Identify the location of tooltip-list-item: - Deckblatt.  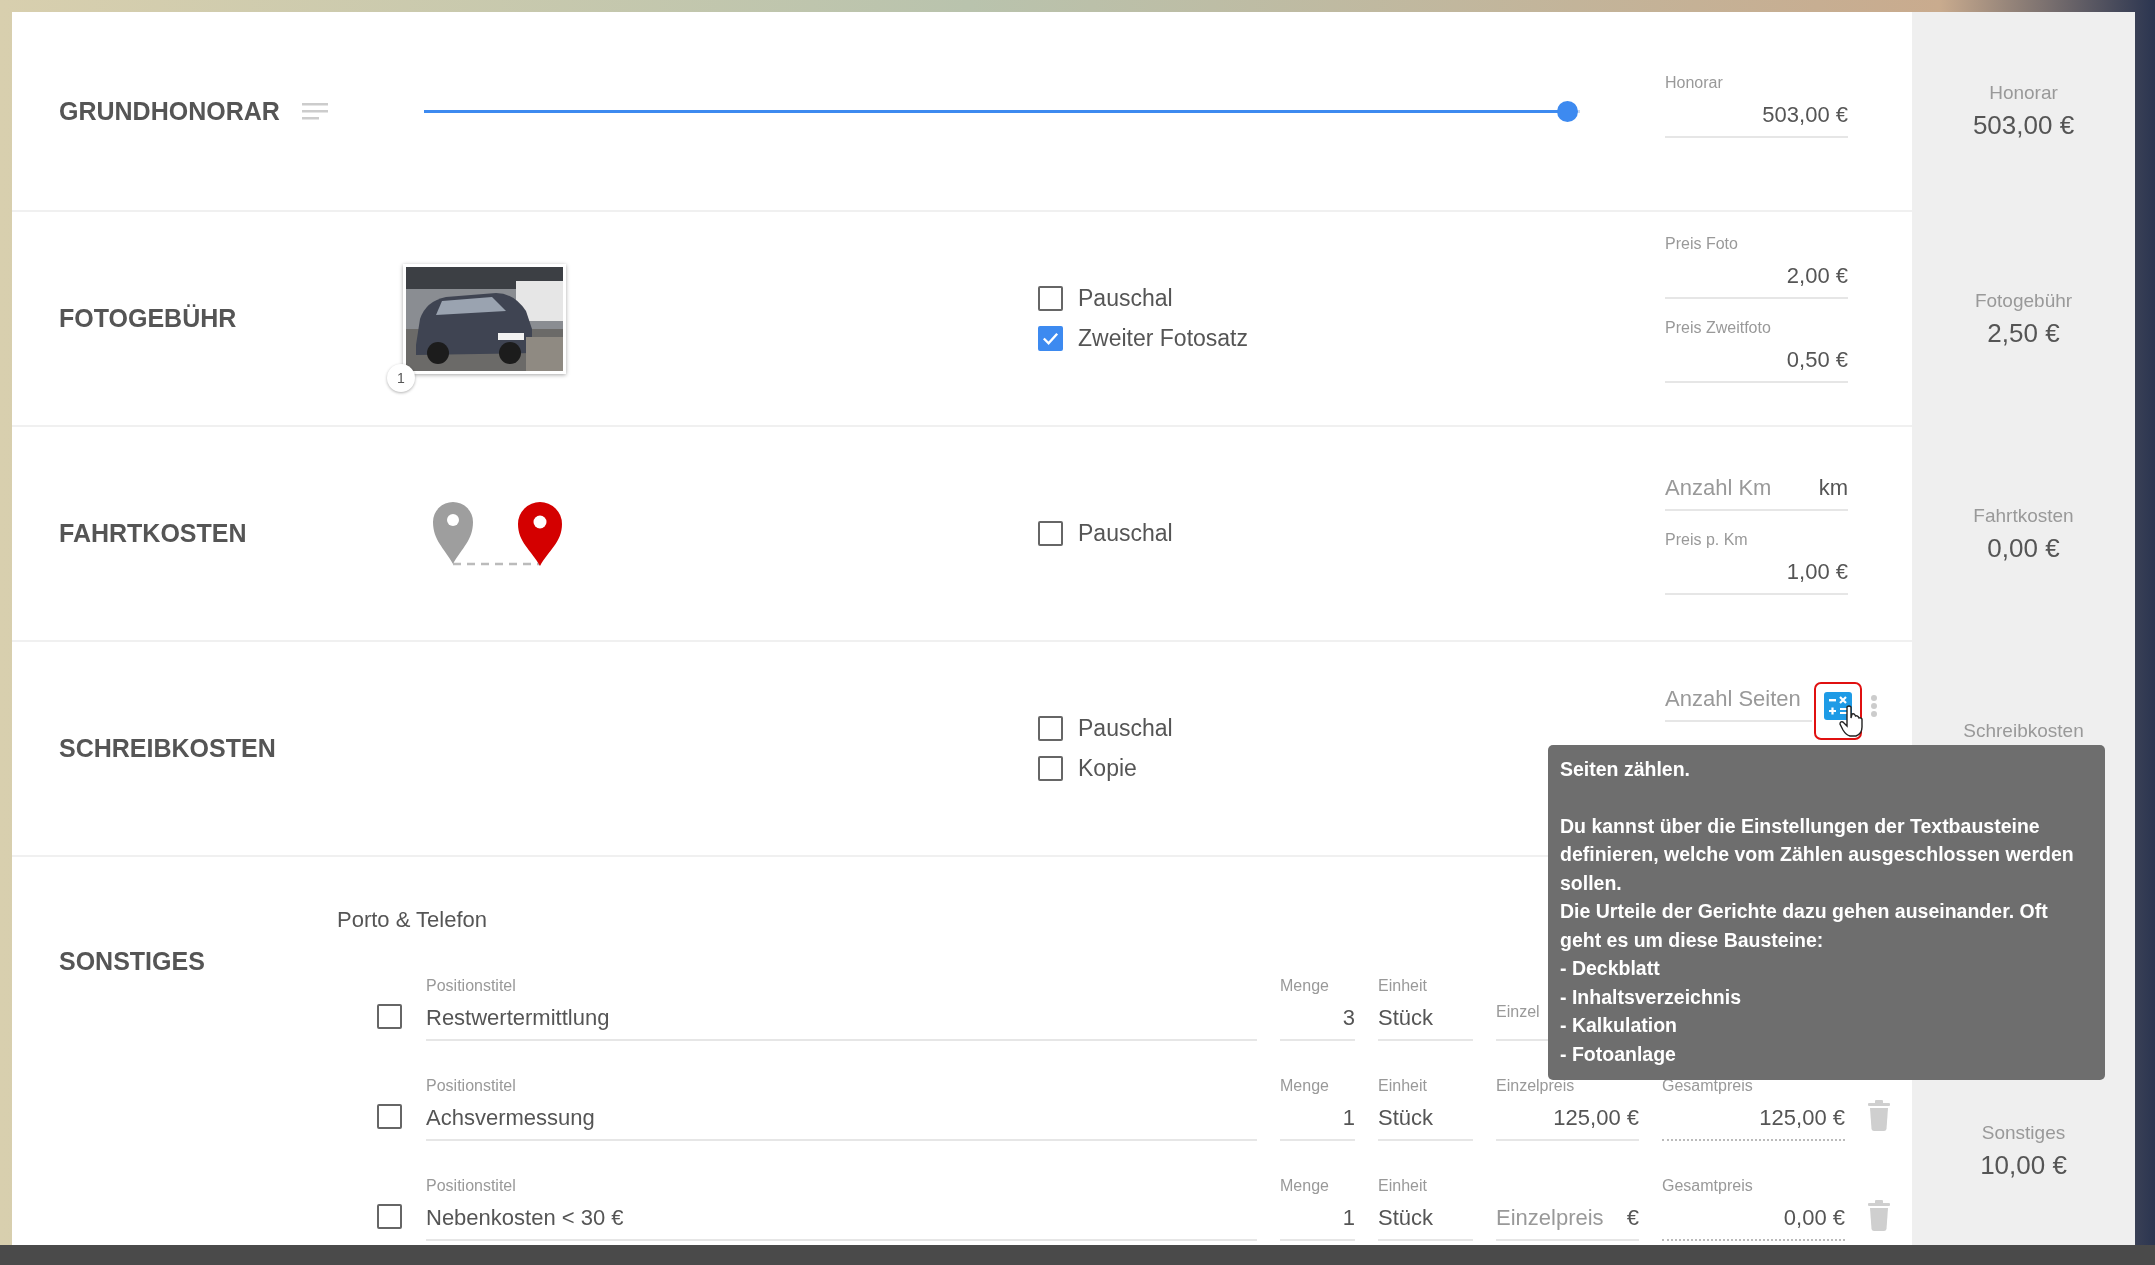
(1610, 968).